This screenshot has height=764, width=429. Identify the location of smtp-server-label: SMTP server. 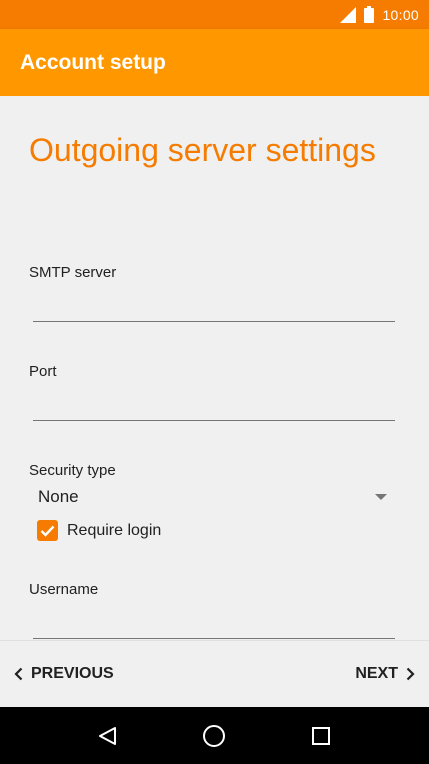
(73, 272).